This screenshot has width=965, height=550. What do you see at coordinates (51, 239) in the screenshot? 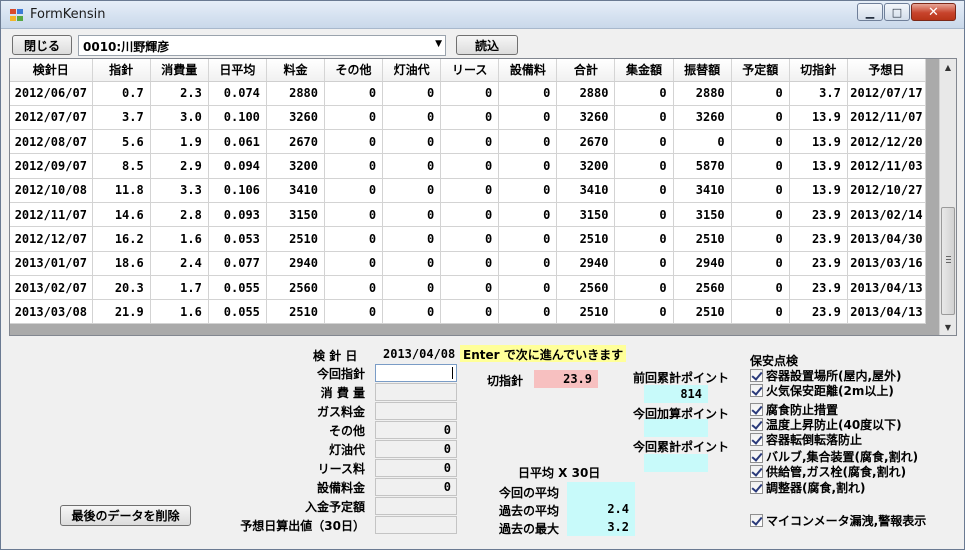
I see `table-cell: 2012/12/07` at bounding box center [51, 239].